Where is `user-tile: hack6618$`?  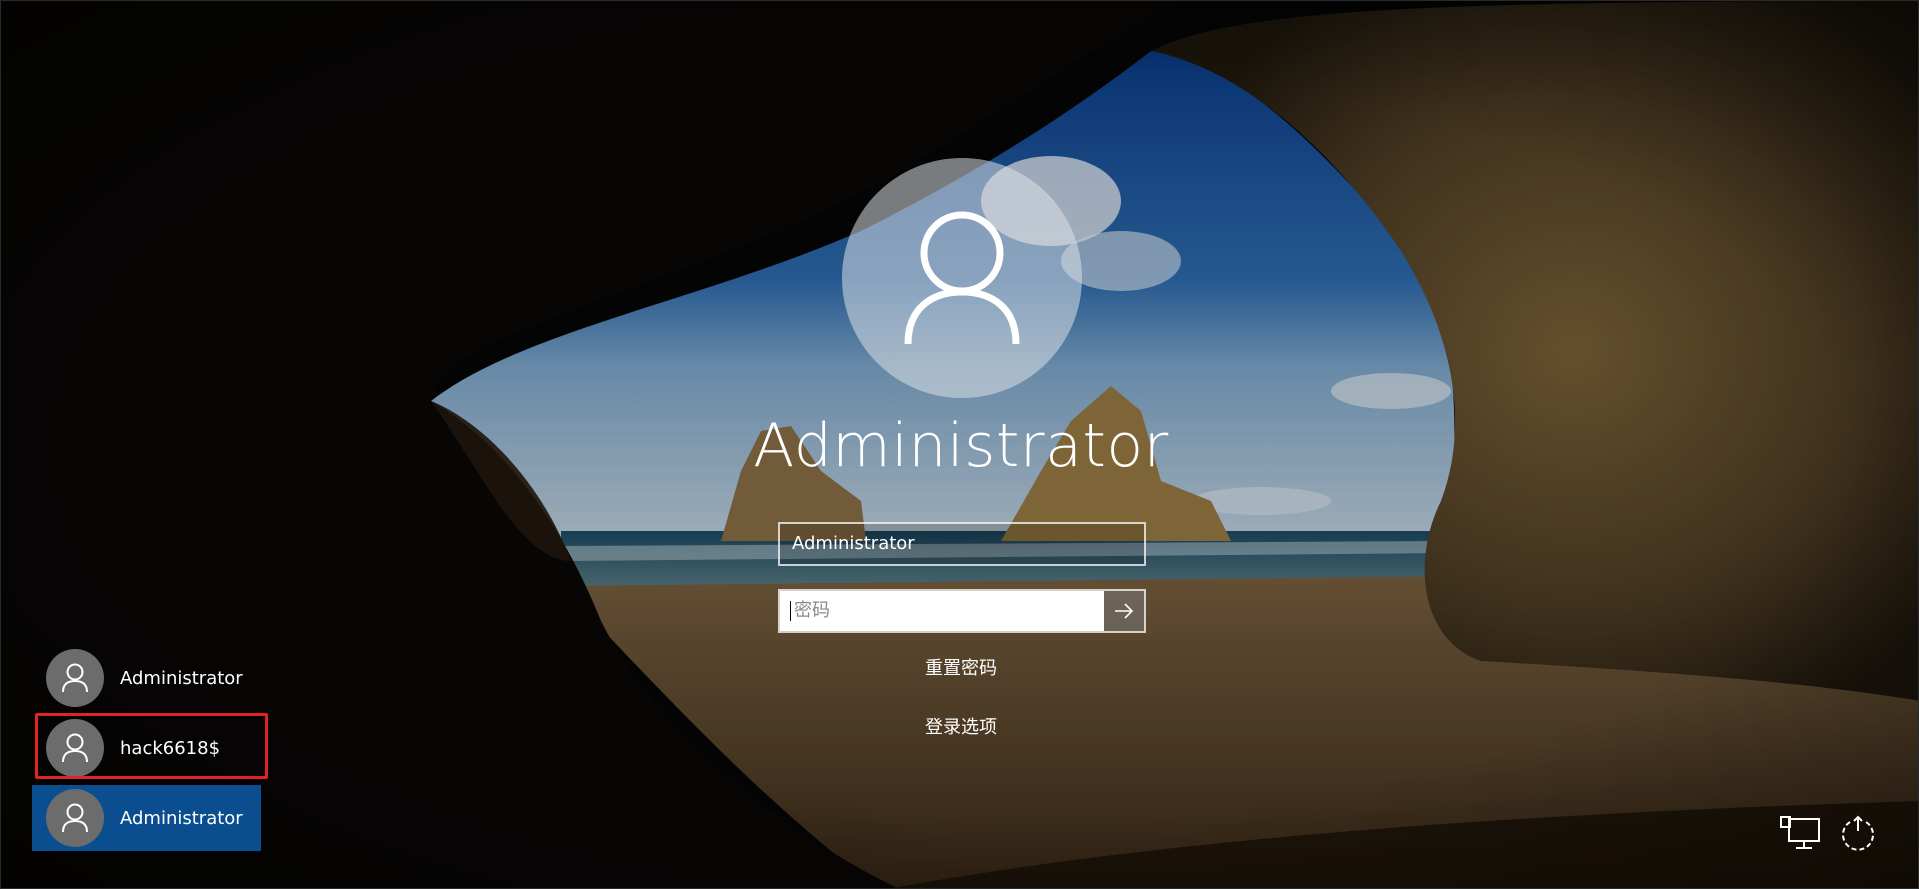 user-tile: hack6618$ is located at coordinates (146, 748).